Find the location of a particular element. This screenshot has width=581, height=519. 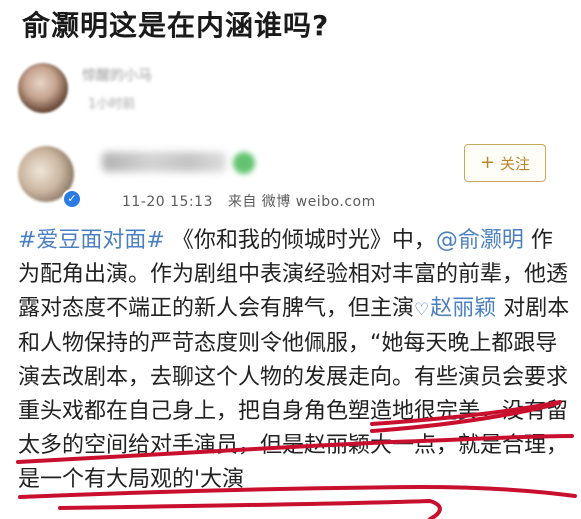

follow-label: 关注 is located at coordinates (515, 163).